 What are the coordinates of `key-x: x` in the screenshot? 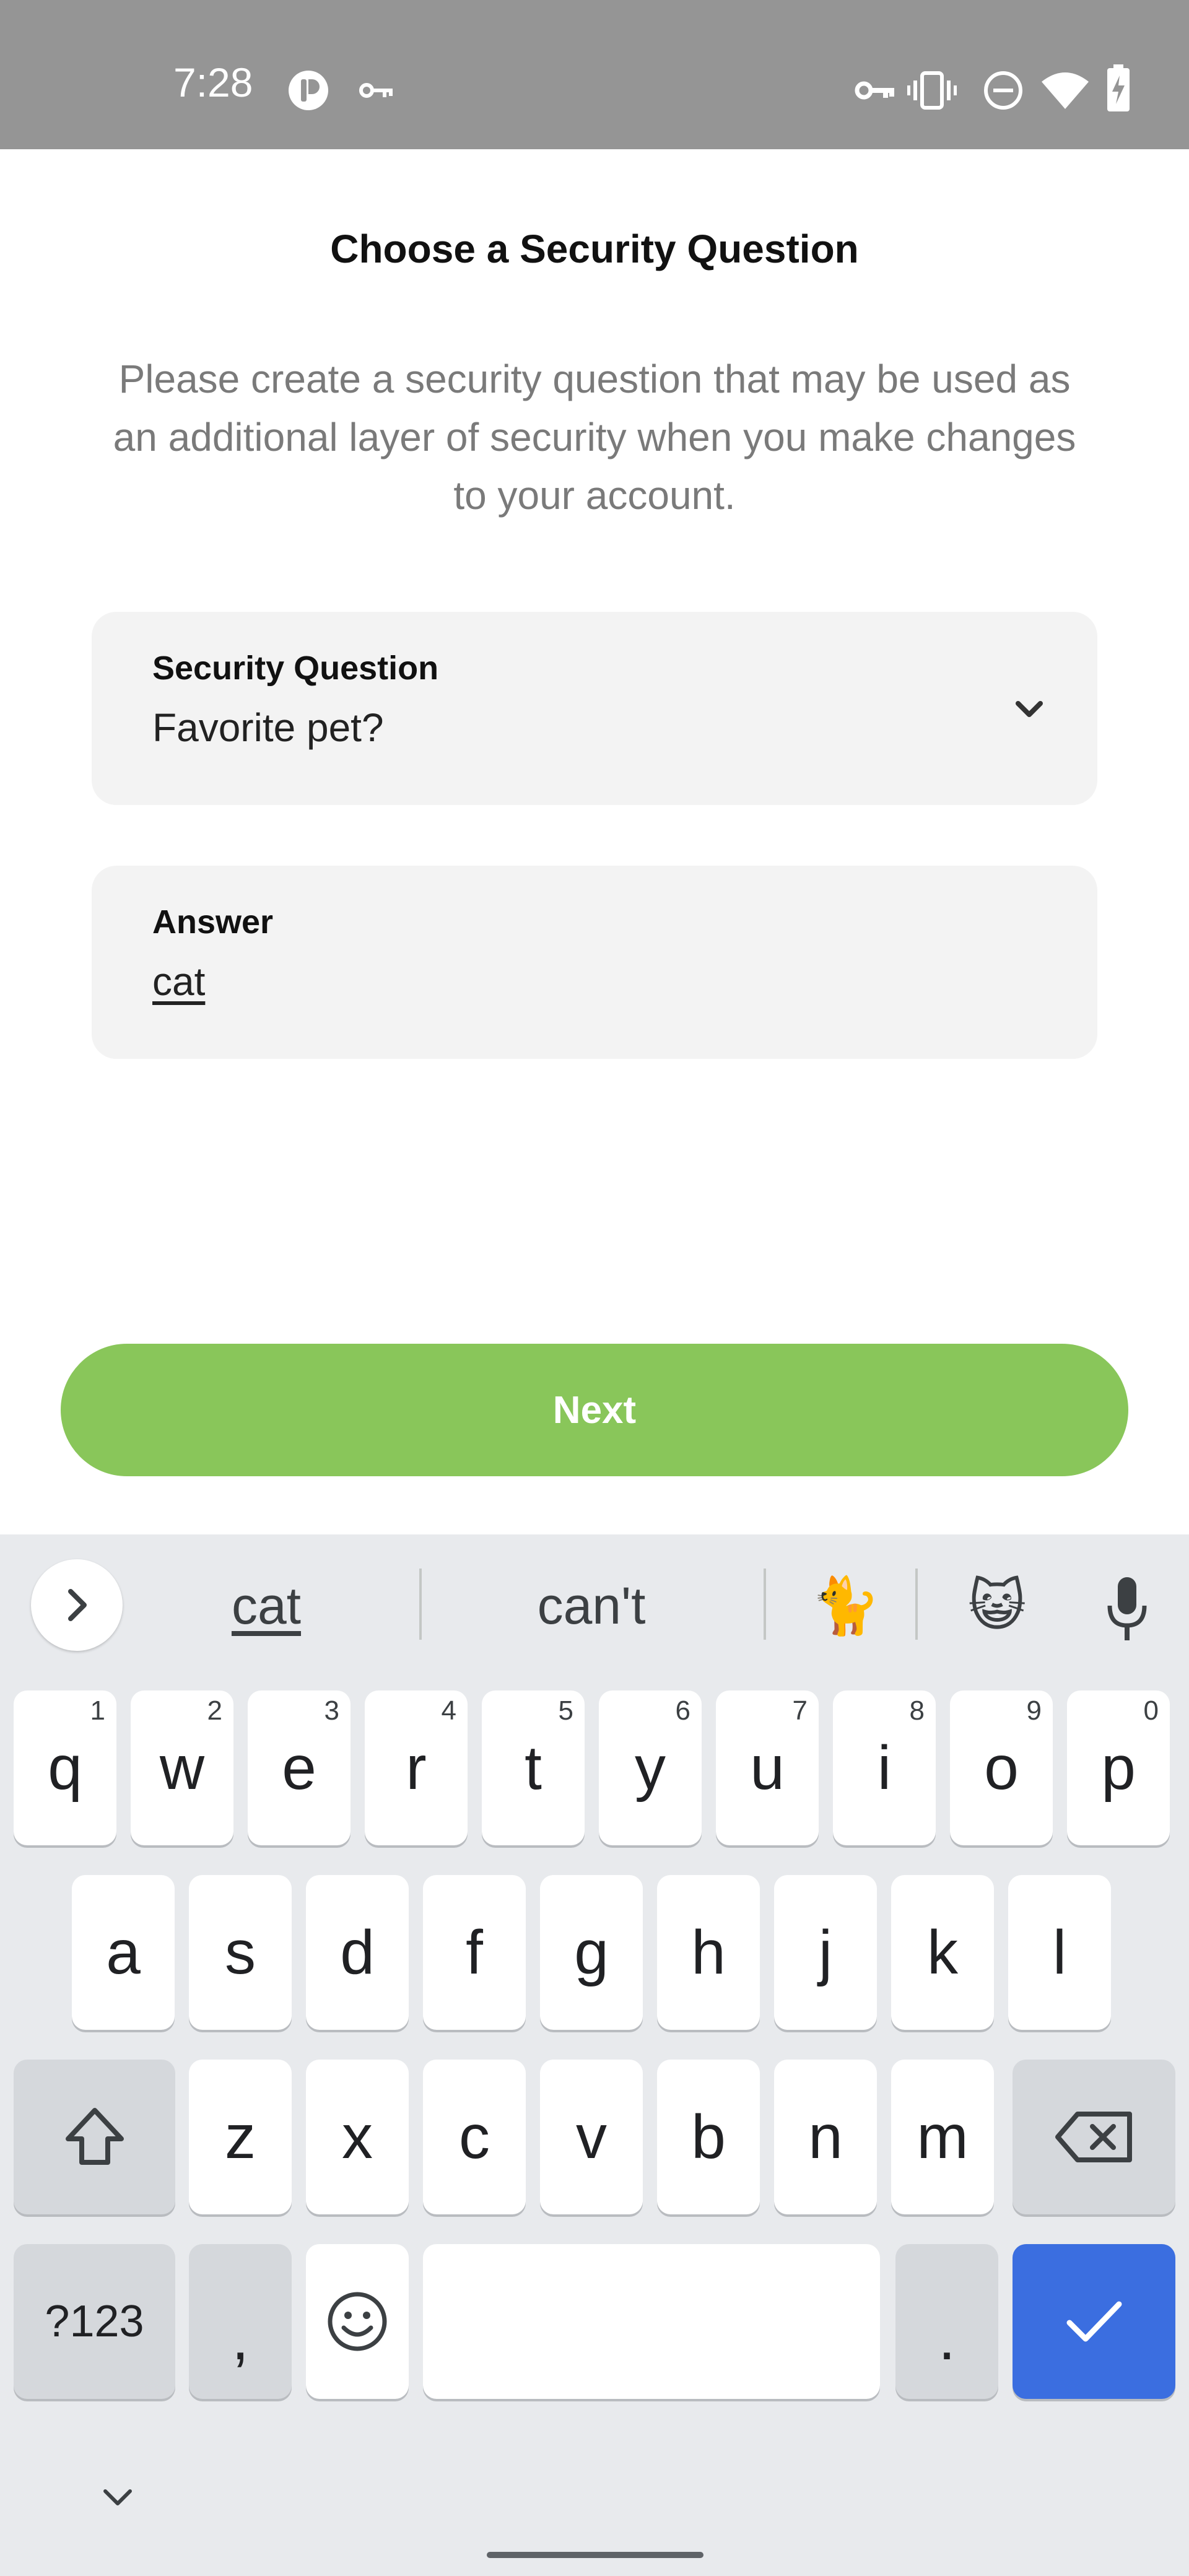 It's located at (357, 2137).